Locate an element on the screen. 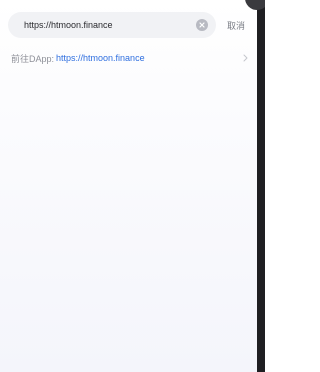 This screenshot has height=372, width=320. clear-x-glyph is located at coordinates (202, 25).